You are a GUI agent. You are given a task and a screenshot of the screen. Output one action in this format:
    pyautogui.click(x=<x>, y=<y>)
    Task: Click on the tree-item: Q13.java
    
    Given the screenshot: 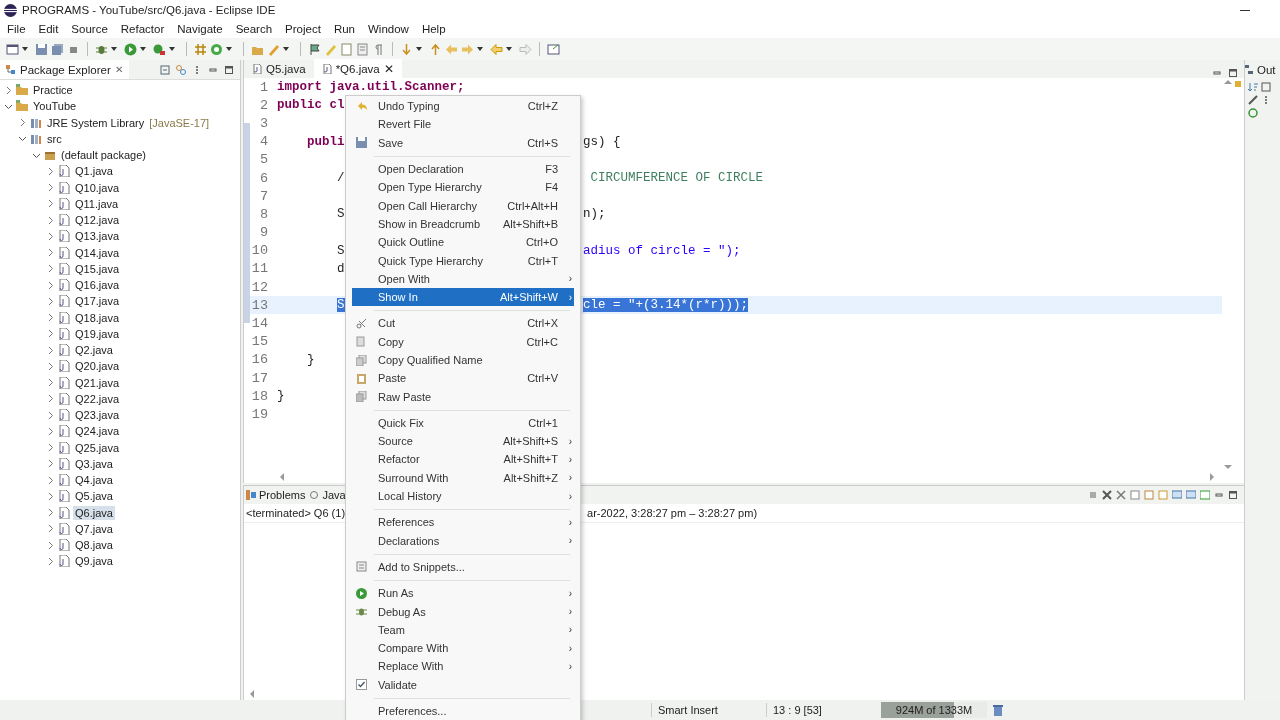 What is the action you would take?
    pyautogui.click(x=97, y=236)
    